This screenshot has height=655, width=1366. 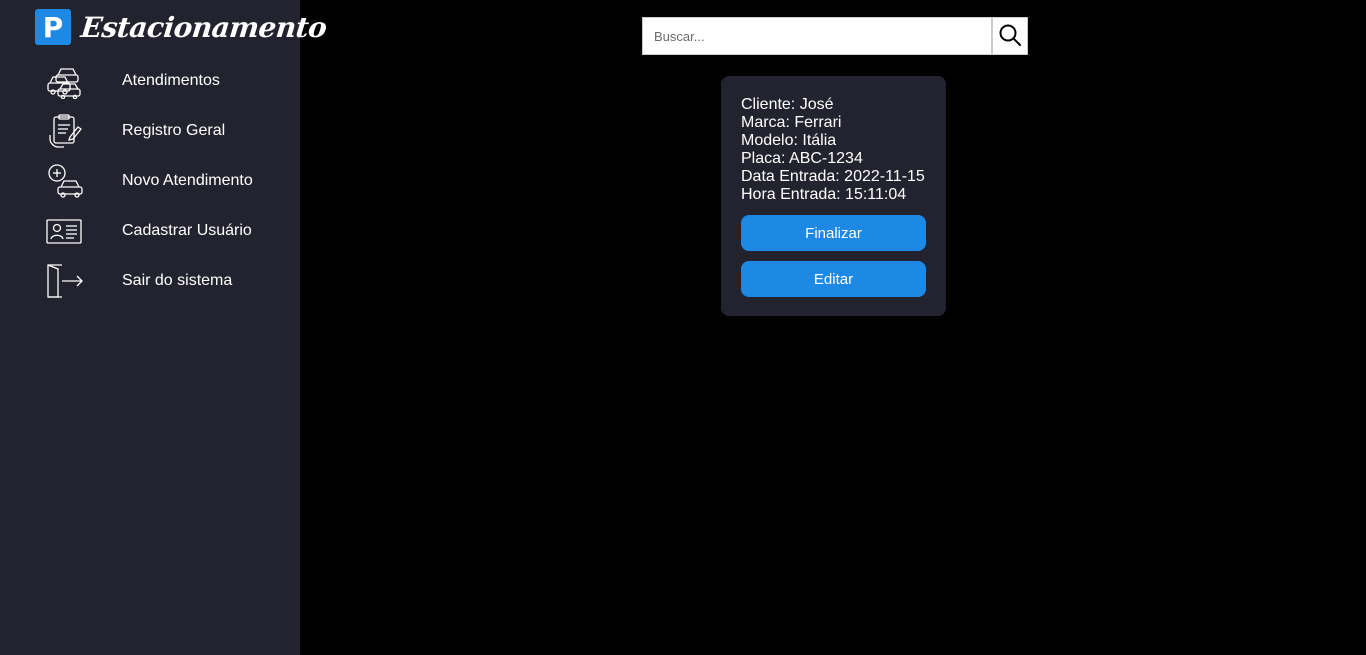 I want to click on card-data-entrada: Data Entrada: 2022-11-15, so click(x=833, y=176).